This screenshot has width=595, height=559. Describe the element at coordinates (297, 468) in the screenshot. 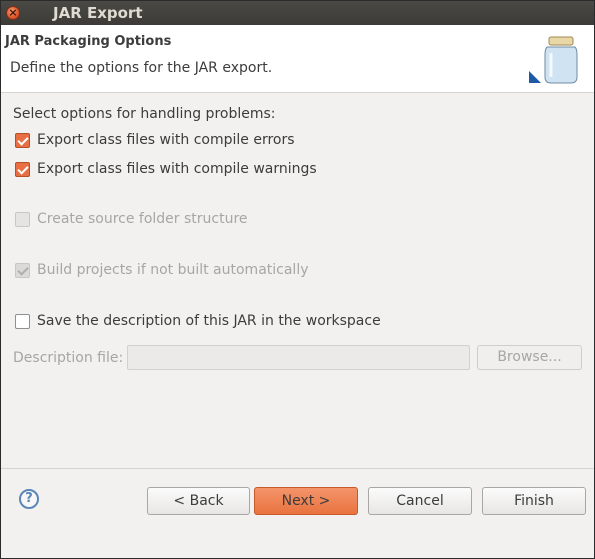

I see `footer-separator` at that location.